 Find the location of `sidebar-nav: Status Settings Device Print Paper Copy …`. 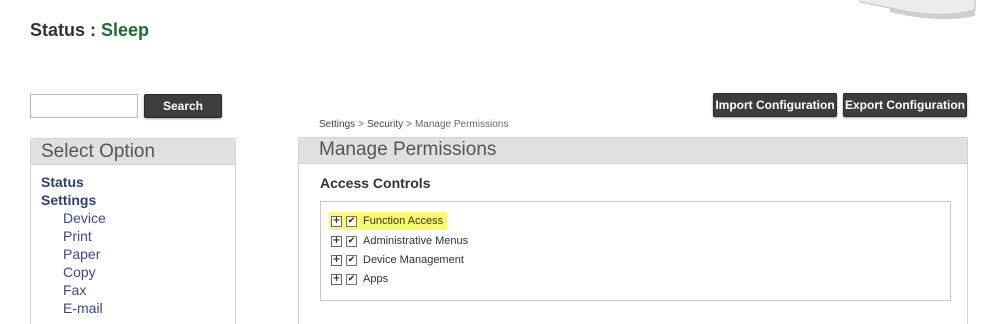

sidebar-nav: Status Settings Device Print Paper Copy … is located at coordinates (133, 241).